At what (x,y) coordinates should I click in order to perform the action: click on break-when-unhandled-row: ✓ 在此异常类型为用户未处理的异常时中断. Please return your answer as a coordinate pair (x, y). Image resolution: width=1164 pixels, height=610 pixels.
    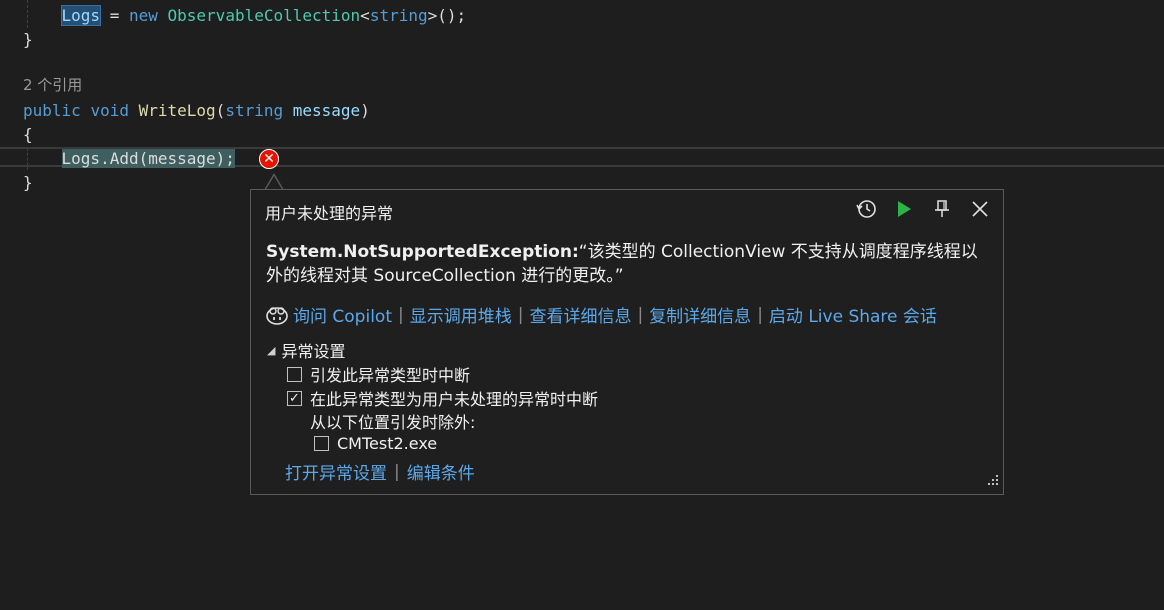
    Looking at the image, I should click on (442, 398).